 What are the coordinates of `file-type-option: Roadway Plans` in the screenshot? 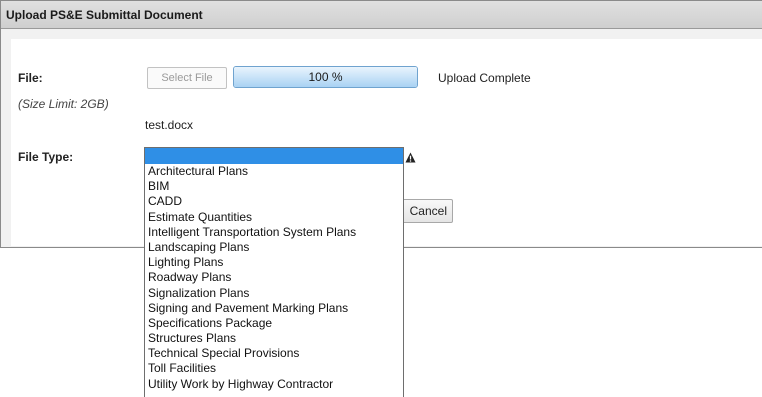 It's located at (274, 277).